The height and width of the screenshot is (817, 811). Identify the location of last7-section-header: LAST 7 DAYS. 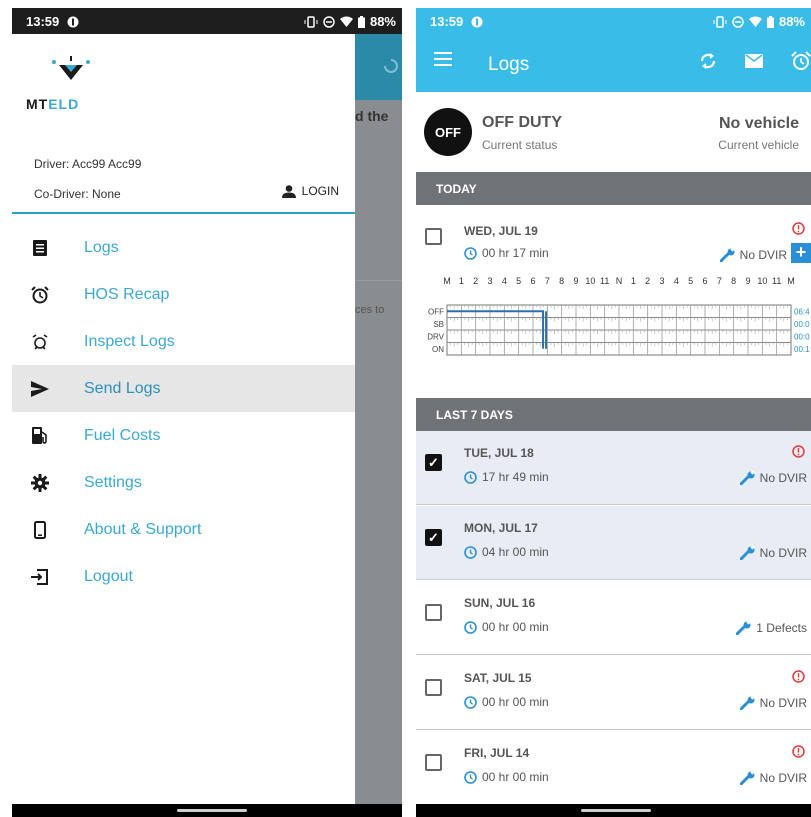
(613, 414).